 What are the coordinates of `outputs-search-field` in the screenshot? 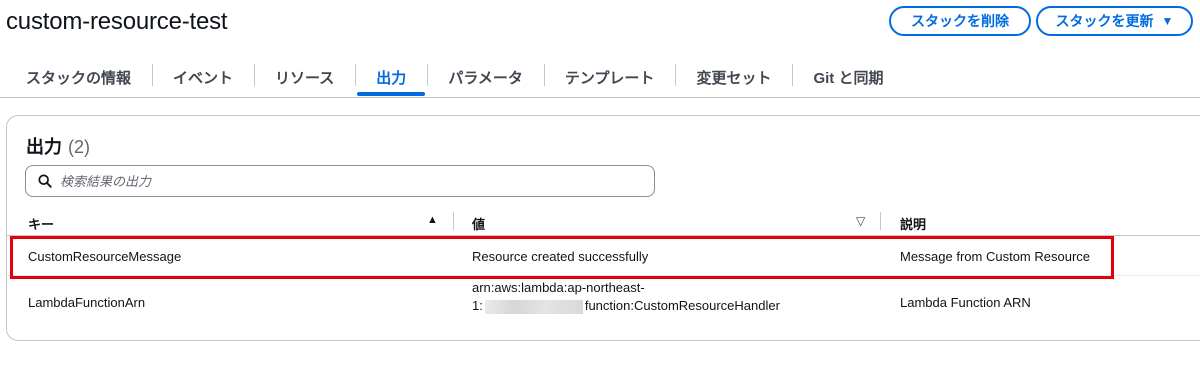 It's located at (340, 181).